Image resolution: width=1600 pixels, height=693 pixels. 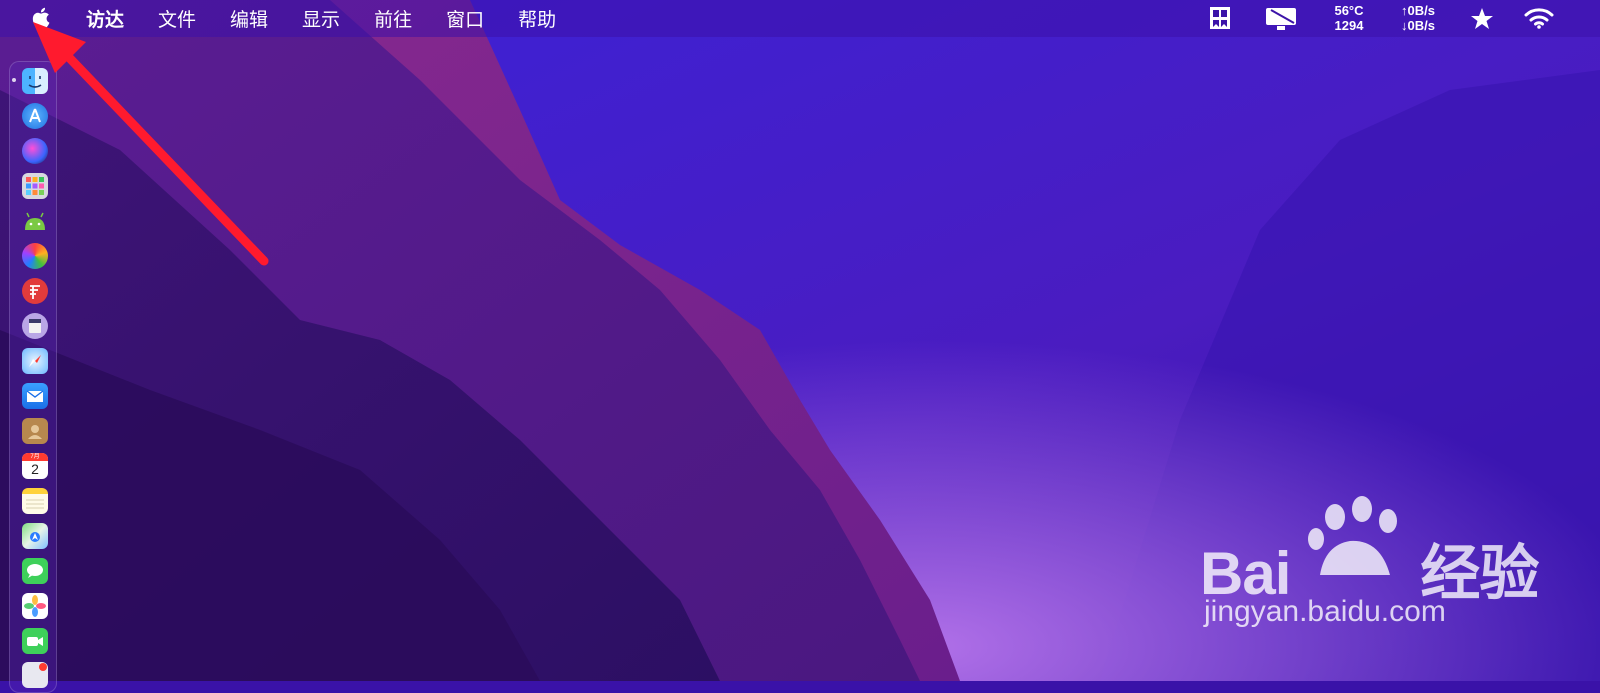 What do you see at coordinates (1482, 19) in the screenshot?
I see `star-icon` at bounding box center [1482, 19].